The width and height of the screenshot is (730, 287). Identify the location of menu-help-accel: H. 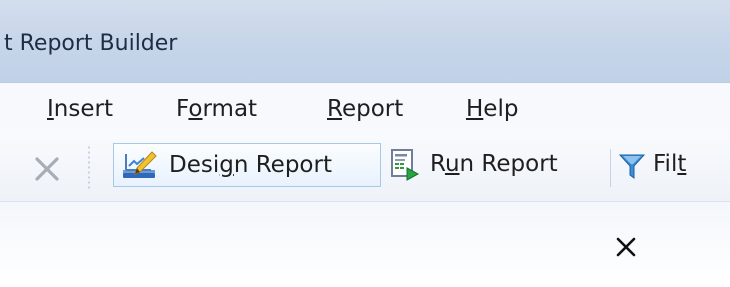
(475, 109).